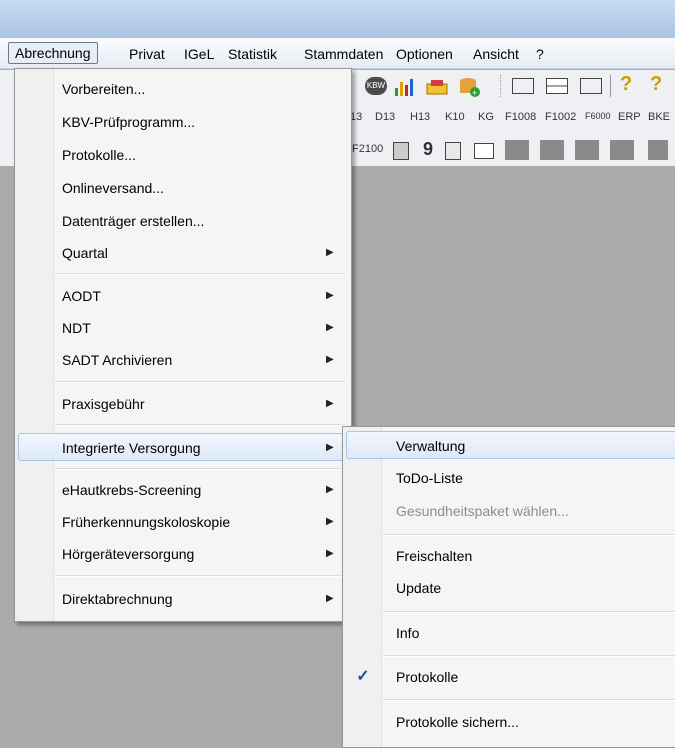  Describe the element at coordinates (484, 151) in the screenshot. I see `form-list-icon` at that location.